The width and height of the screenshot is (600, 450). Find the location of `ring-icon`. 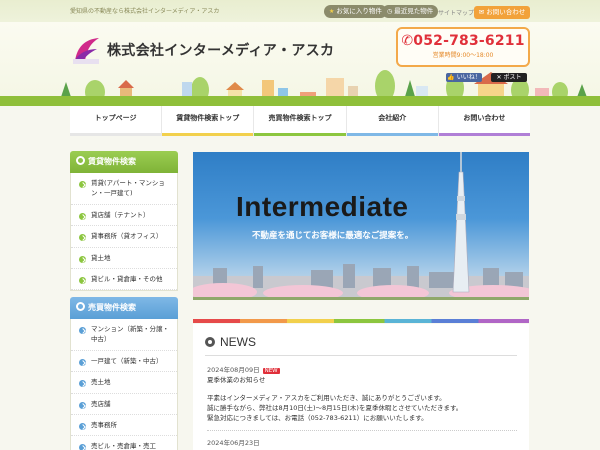

ring-icon is located at coordinates (210, 342).